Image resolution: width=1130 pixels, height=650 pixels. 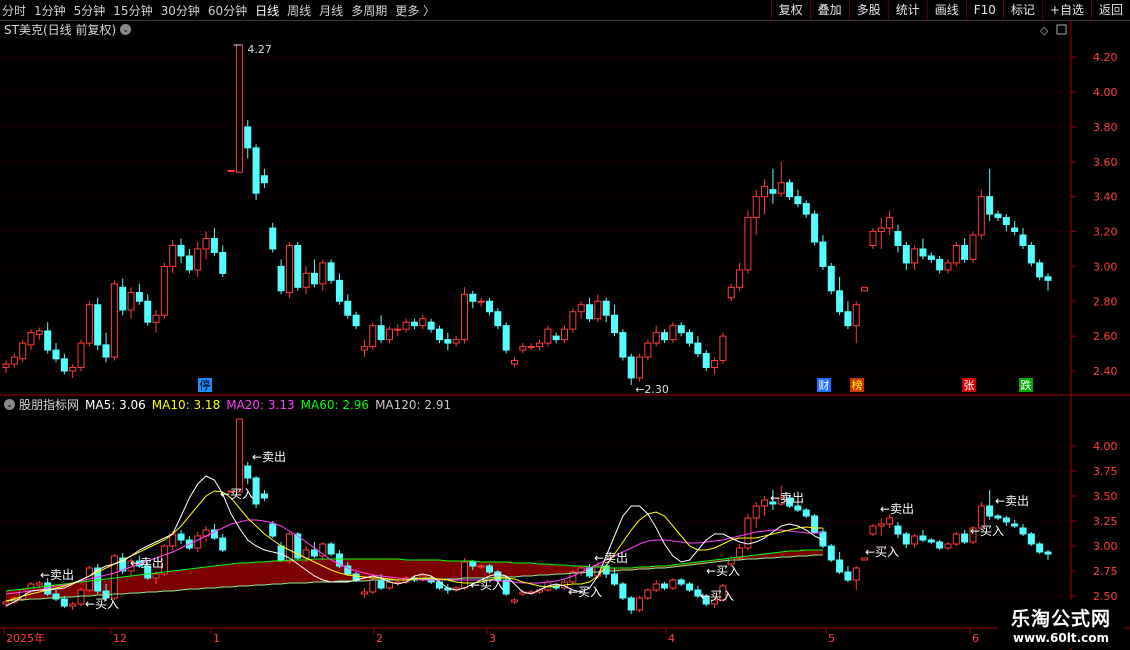 What do you see at coordinates (216, 638) in the screenshot?
I see `x-axis-label-2: 1` at bounding box center [216, 638].